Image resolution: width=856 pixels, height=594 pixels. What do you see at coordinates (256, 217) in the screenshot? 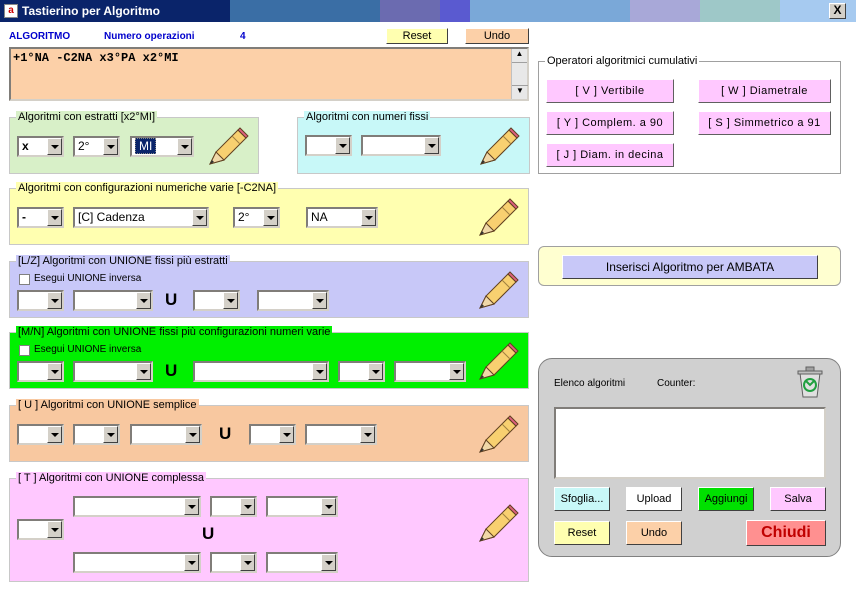
I see `config-pos-select: 2°` at bounding box center [256, 217].